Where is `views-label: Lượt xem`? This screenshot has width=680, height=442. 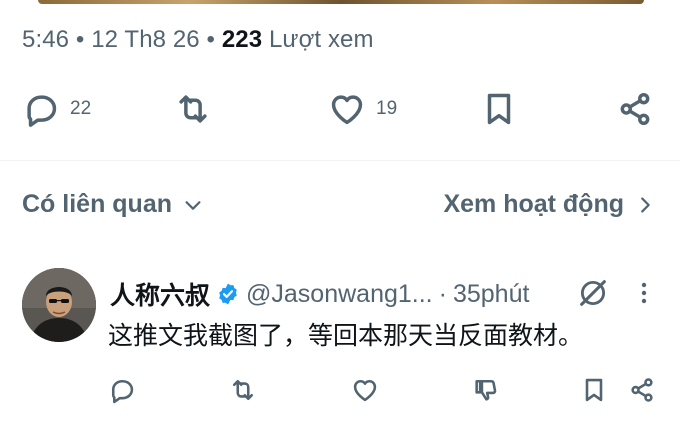
views-label: Lượt xem is located at coordinates (321, 39).